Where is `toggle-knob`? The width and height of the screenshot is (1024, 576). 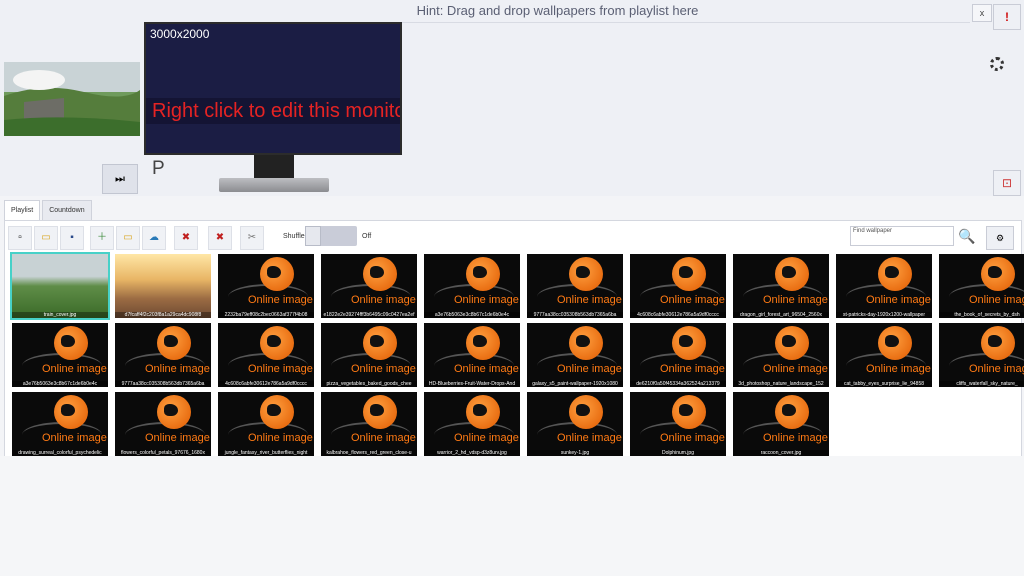
toggle-knob is located at coordinates (313, 236).